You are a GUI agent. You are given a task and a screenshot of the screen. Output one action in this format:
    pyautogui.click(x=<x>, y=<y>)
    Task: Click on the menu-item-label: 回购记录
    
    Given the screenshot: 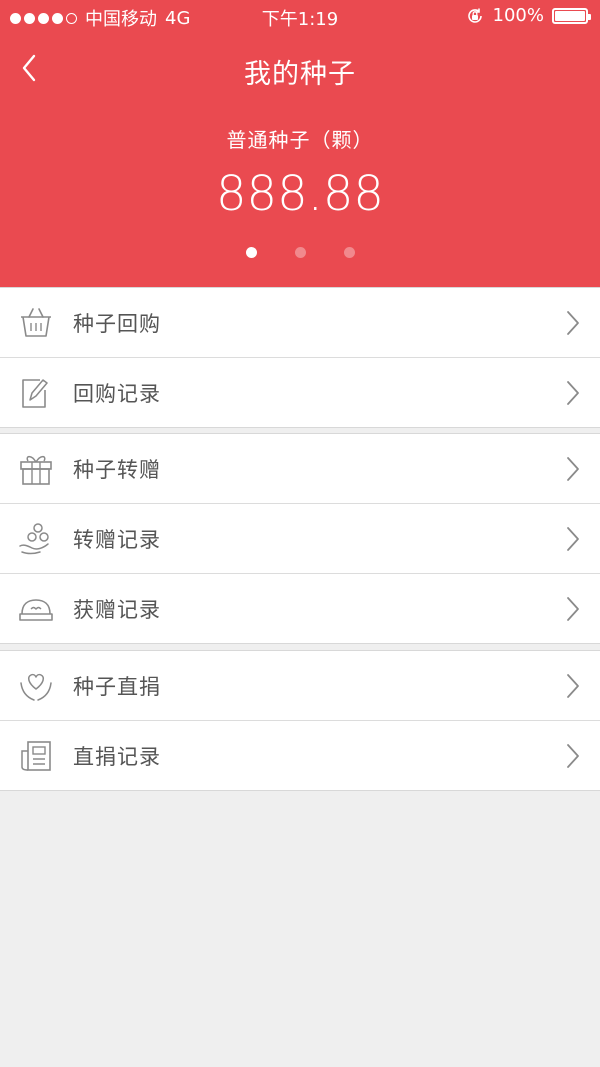 What is the action you would take?
    pyautogui.click(x=117, y=394)
    